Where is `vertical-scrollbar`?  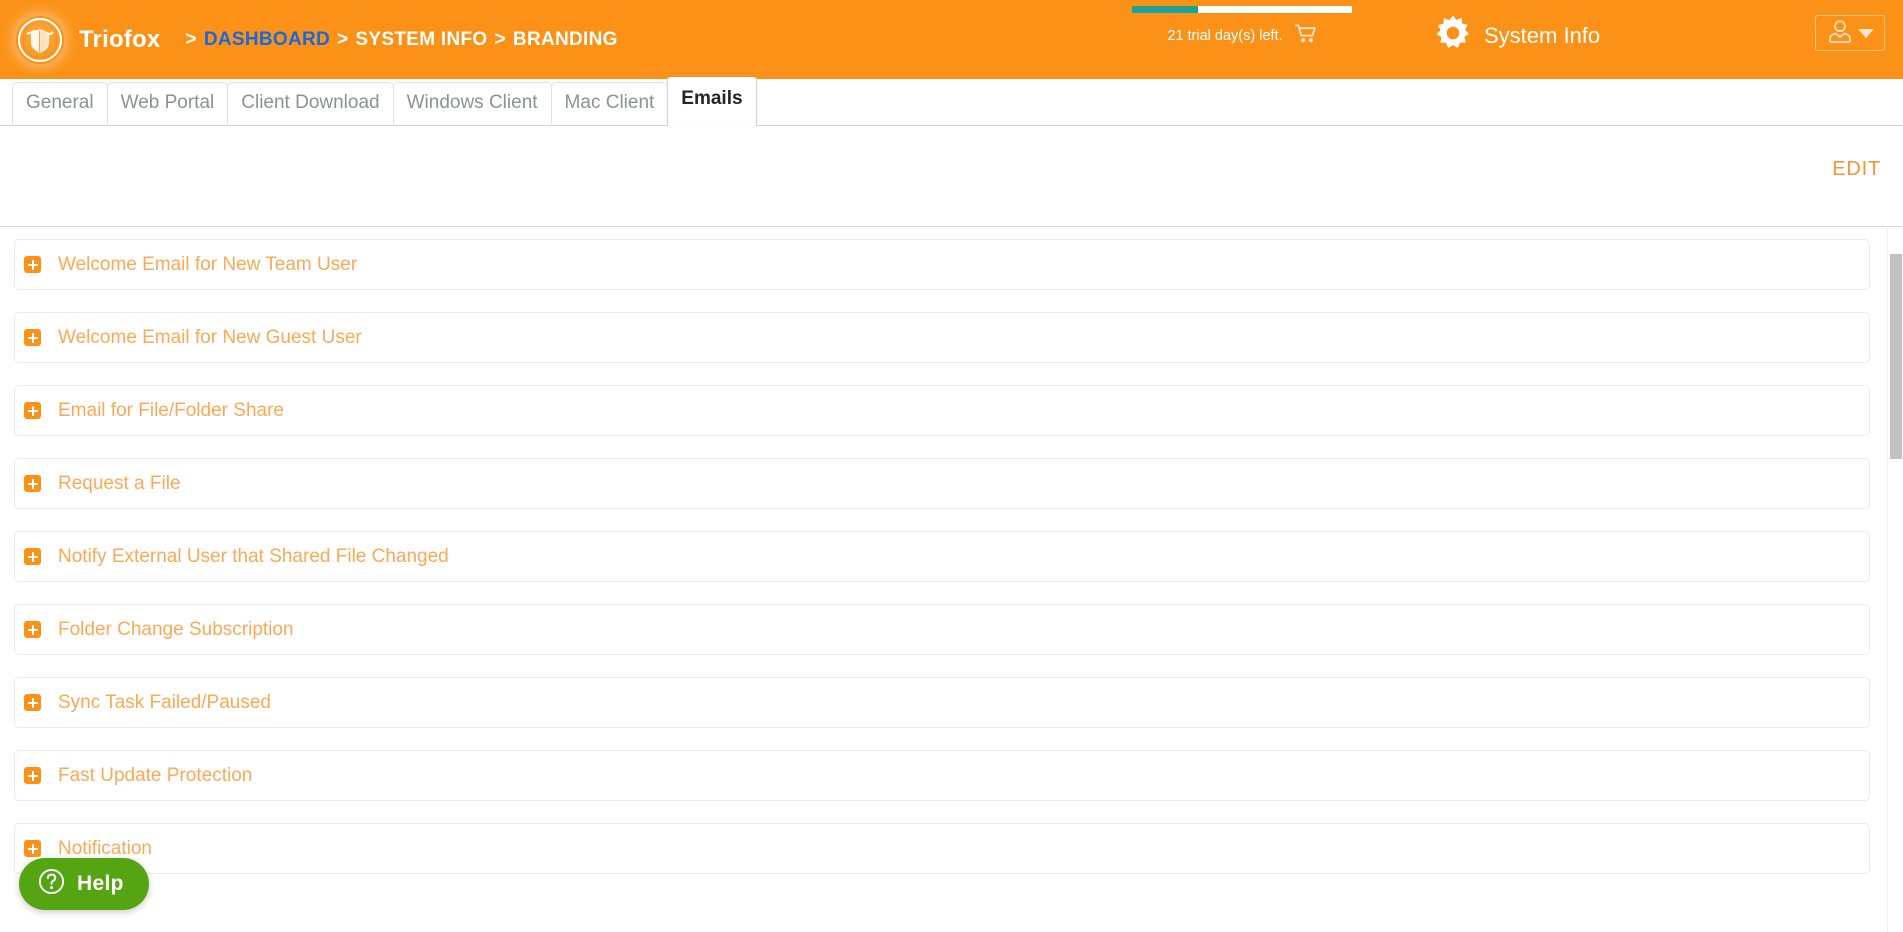 vertical-scrollbar is located at coordinates (1895, 580).